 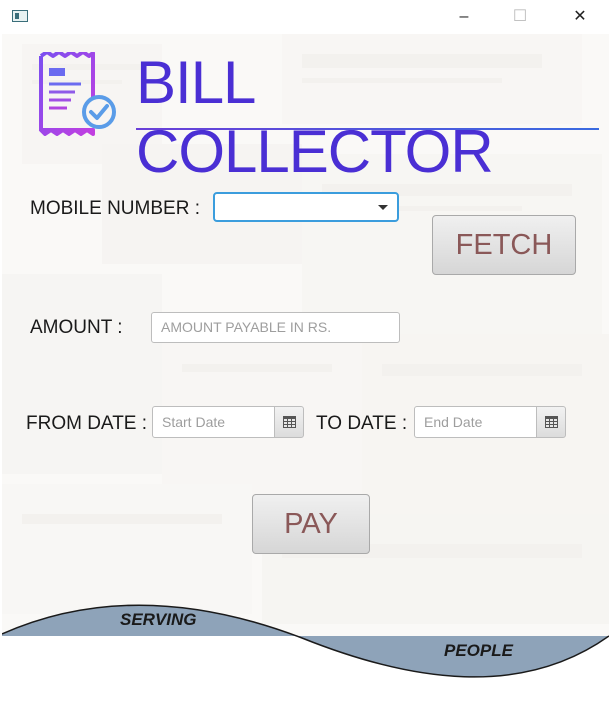 I want to click on from-date-label: FROM DATE :, so click(x=87, y=423).